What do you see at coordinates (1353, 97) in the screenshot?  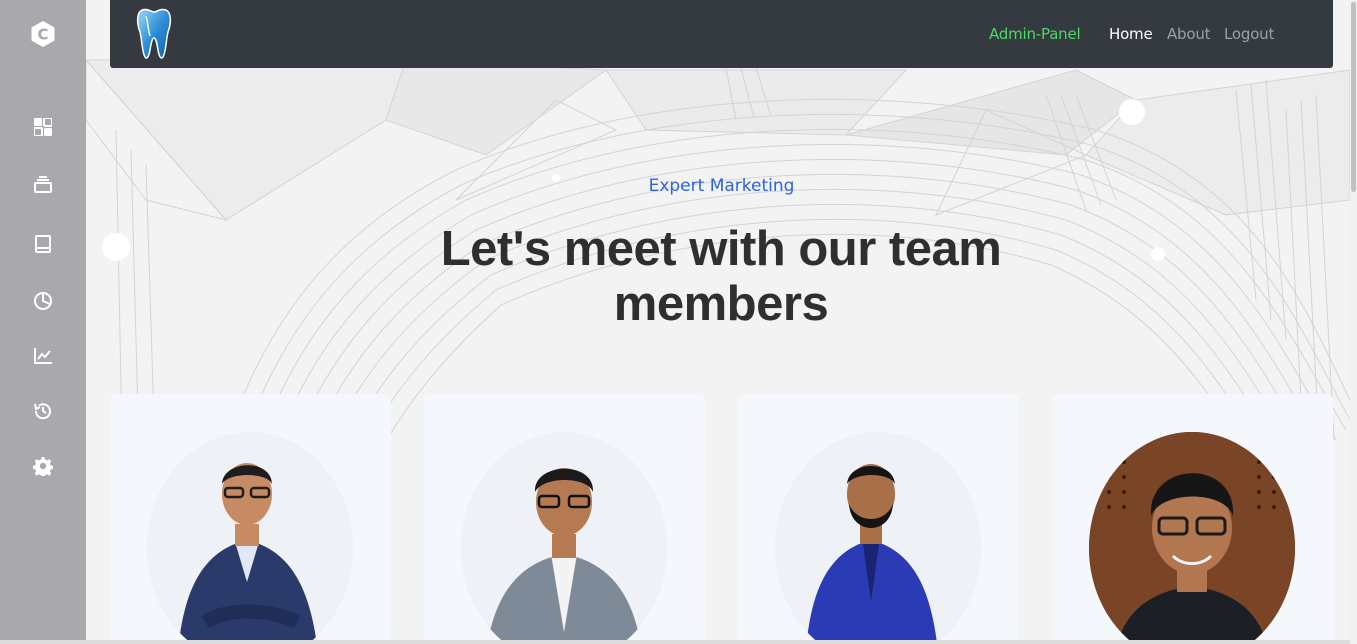 I see `scrollbar-thumb` at bounding box center [1353, 97].